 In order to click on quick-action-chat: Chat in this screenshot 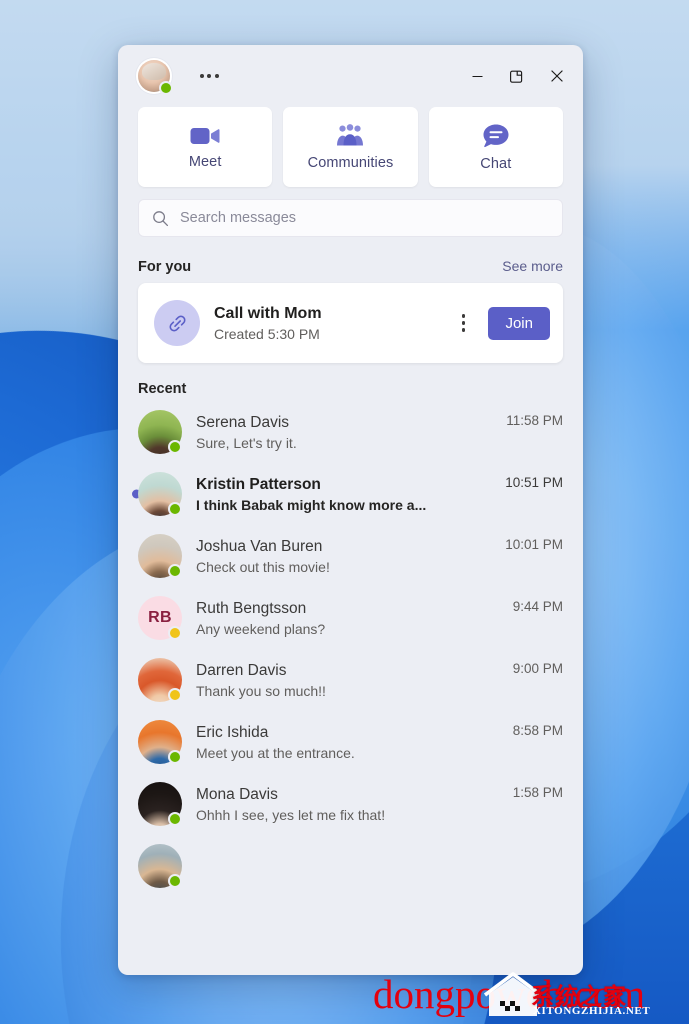, I will do `click(495, 147)`.